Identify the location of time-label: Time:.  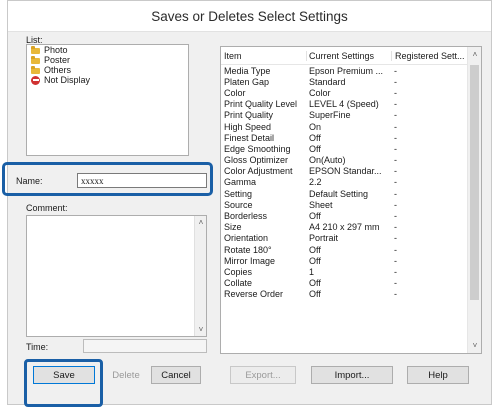
(37, 347).